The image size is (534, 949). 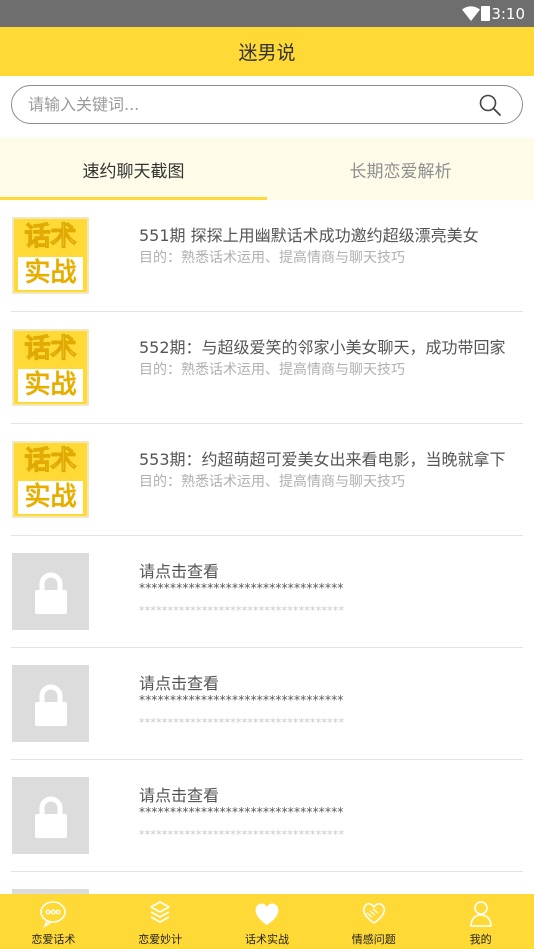 What do you see at coordinates (267, 13) in the screenshot?
I see `status-bar: 3:10` at bounding box center [267, 13].